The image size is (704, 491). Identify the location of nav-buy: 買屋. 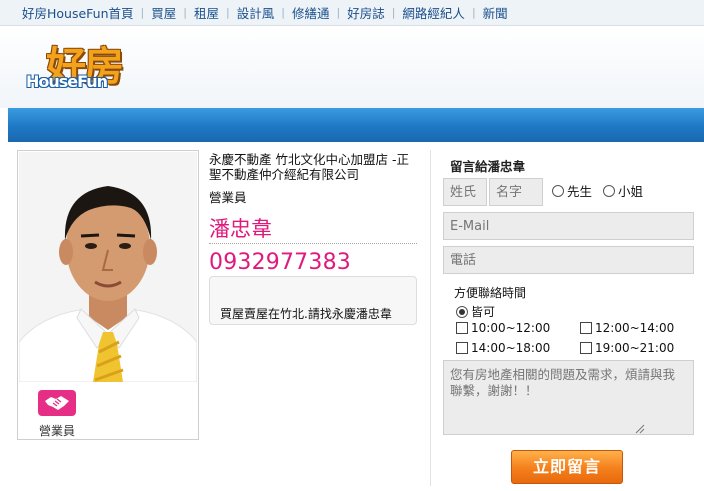
(163, 12).